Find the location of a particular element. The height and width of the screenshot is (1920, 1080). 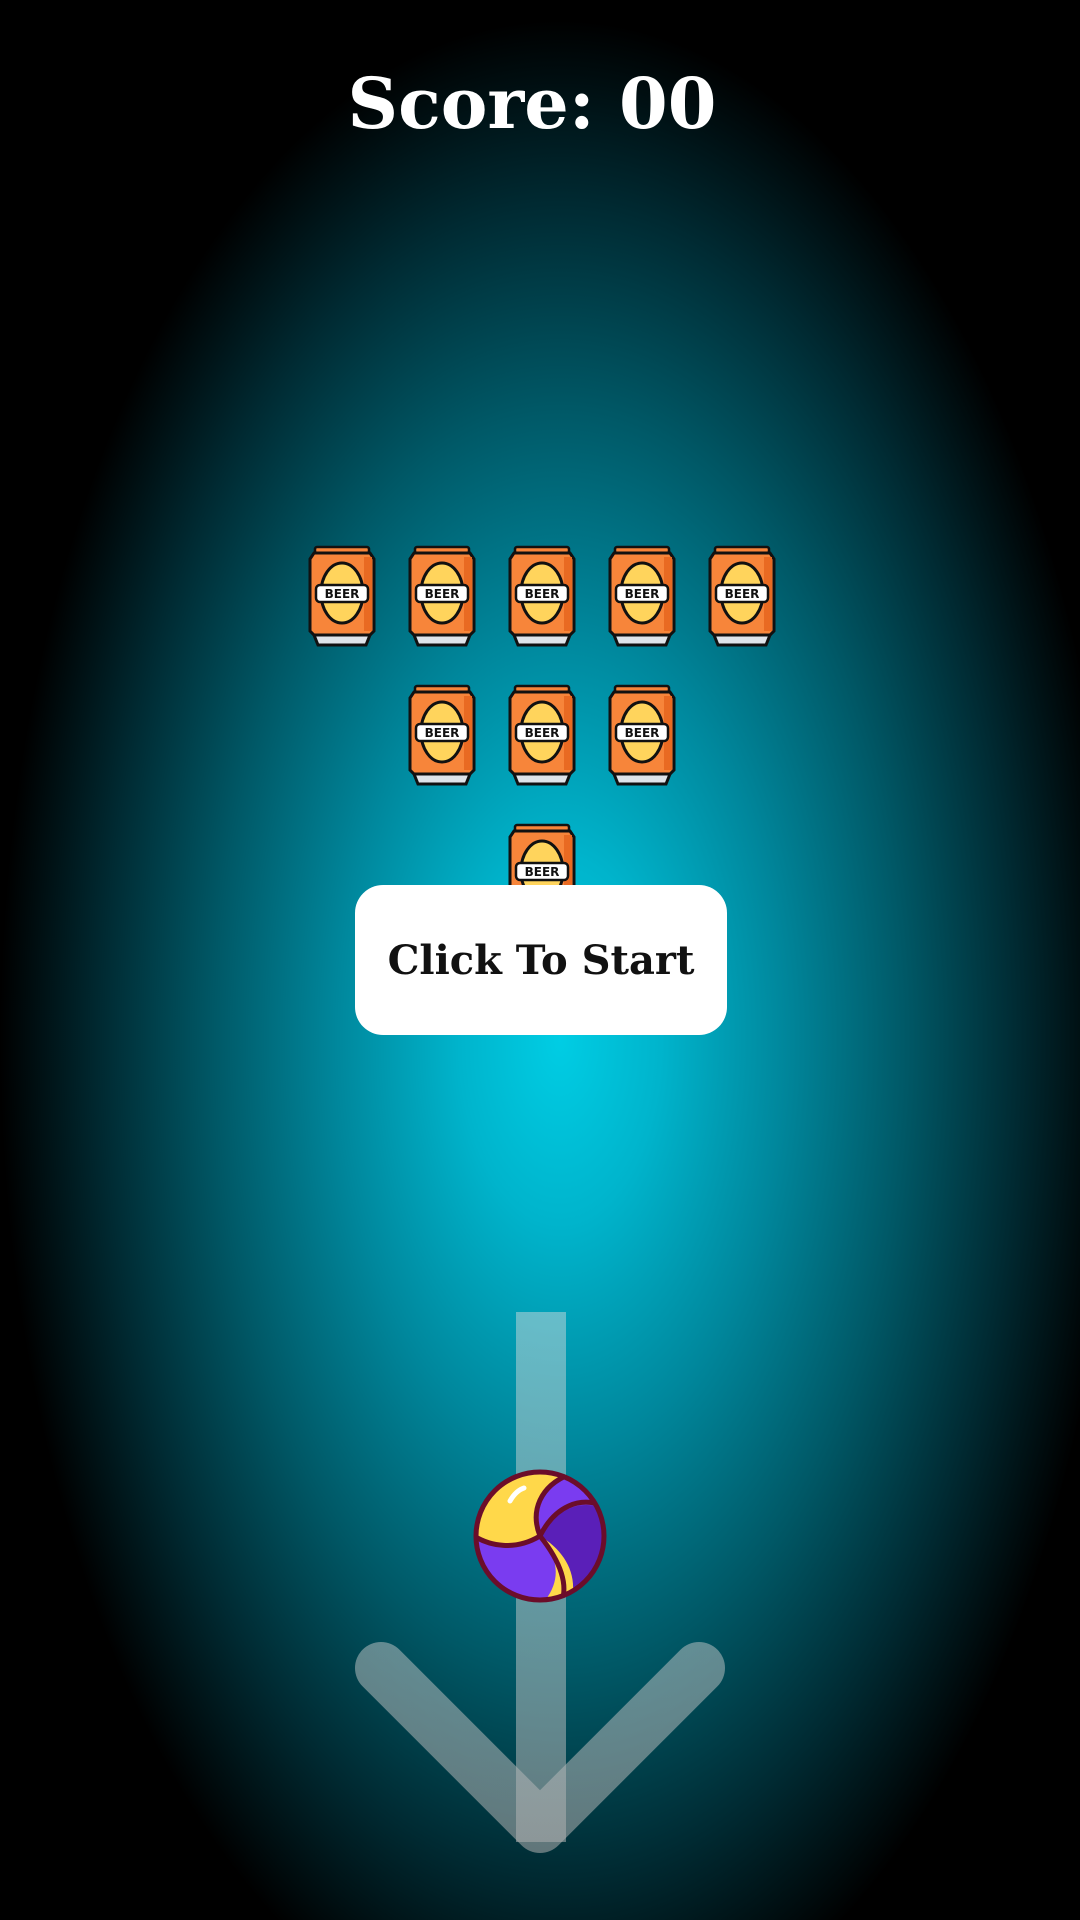

volleyball-icon is located at coordinates (540, 1536).